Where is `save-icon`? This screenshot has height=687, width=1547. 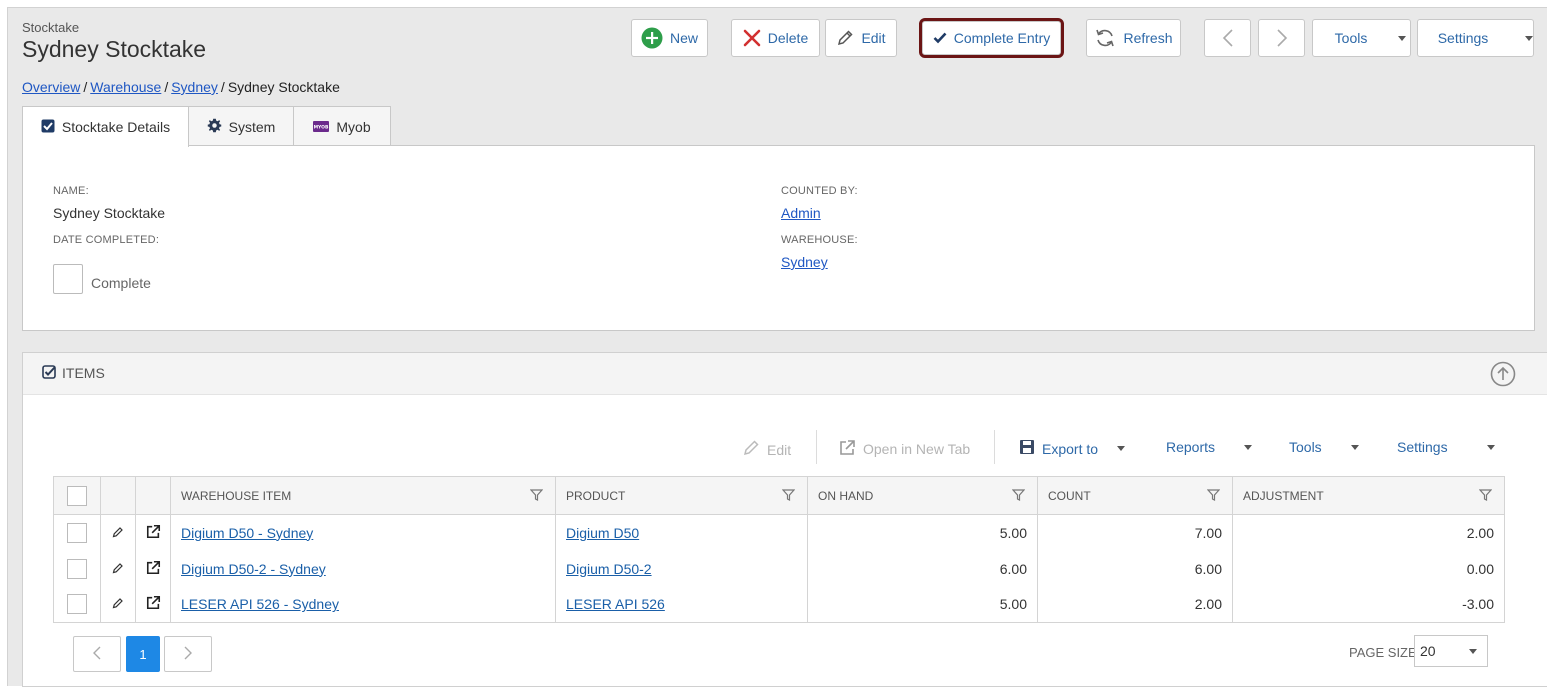 save-icon is located at coordinates (1027, 448).